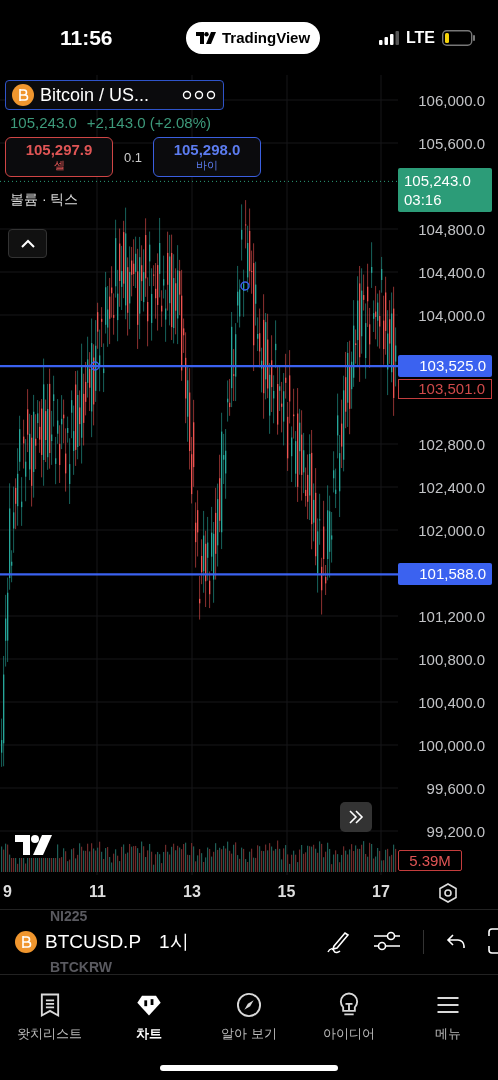 This screenshot has height=1080, width=498. Describe the element at coordinates (451, 702) in the screenshot. I see `price-tick: 100,400.0` at that location.